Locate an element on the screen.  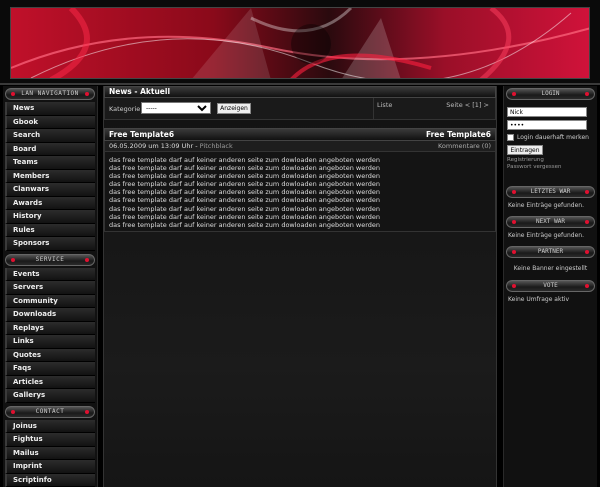
nav-item-gbook: Gbook is located at coordinates (50, 122).